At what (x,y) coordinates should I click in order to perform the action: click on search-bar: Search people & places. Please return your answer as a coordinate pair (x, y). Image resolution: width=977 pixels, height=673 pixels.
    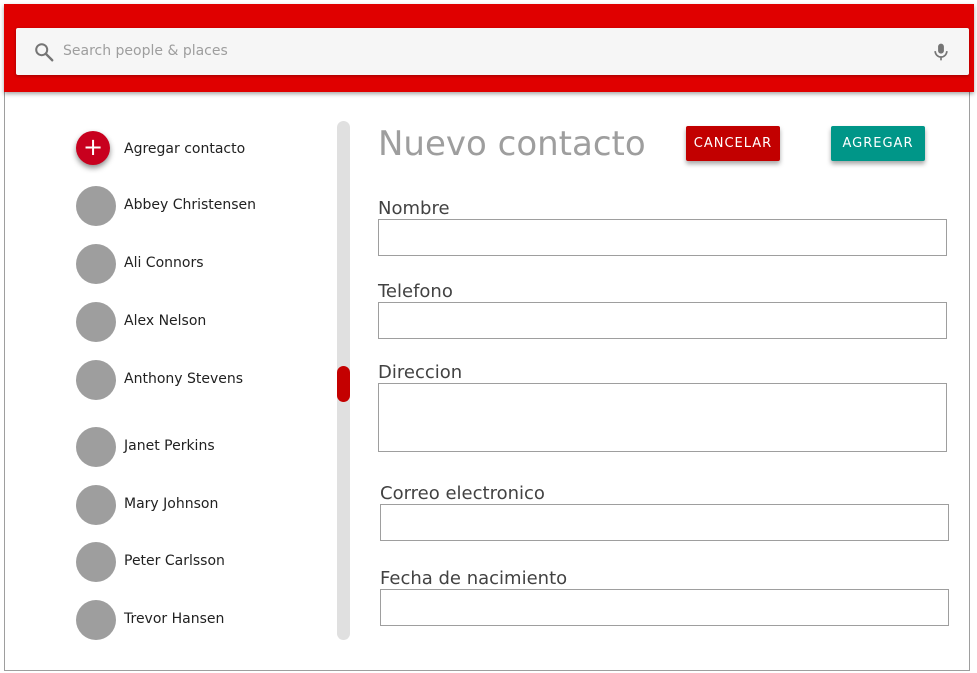
    Looking at the image, I should click on (492, 51).